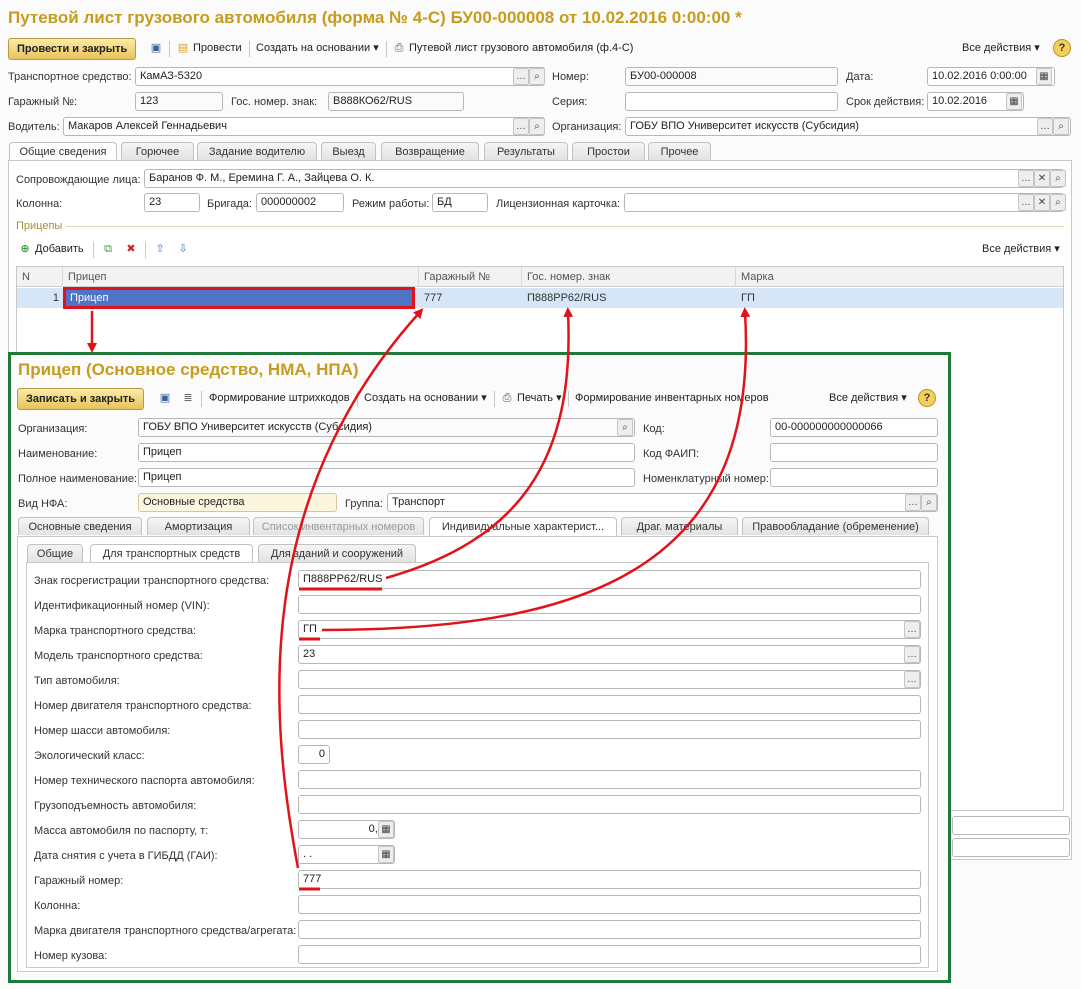 The width and height of the screenshot is (1081, 989). I want to click on arrow-brand, so click(536, 469).